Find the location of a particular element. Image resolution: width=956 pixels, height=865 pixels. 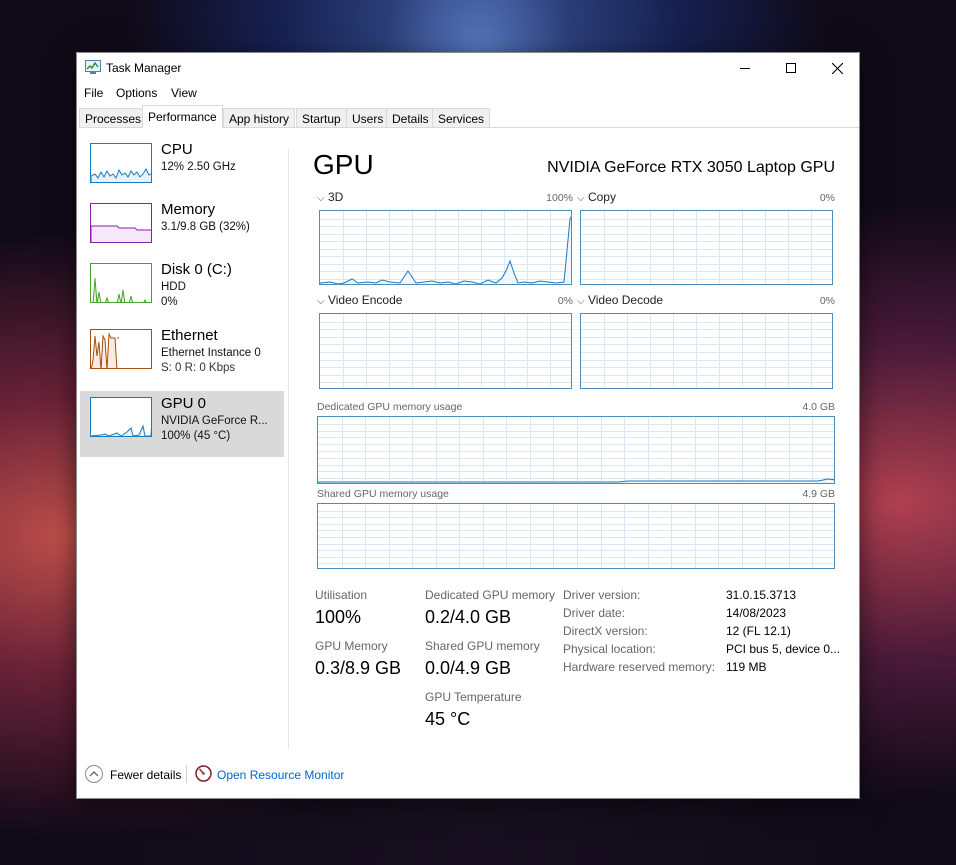

graph-3d is located at coordinates (445, 247).